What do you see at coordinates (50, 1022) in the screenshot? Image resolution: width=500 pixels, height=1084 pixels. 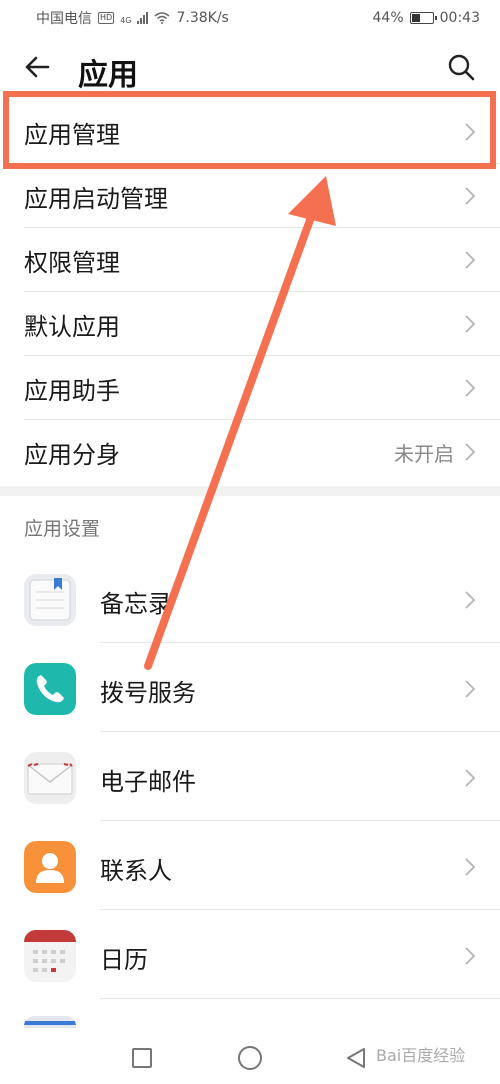 I see `app-item-partial` at bounding box center [50, 1022].